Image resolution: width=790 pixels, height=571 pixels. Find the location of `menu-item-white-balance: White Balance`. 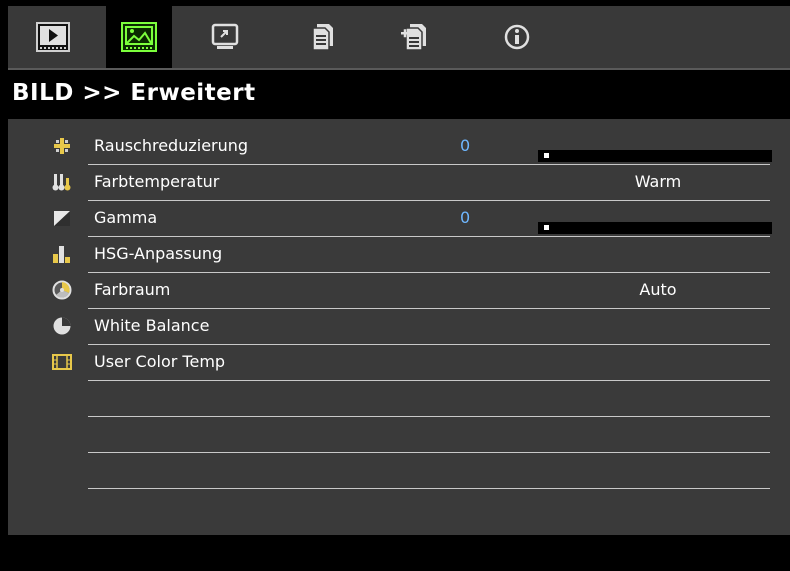

menu-item-white-balance: White Balance is located at coordinates (399, 327).